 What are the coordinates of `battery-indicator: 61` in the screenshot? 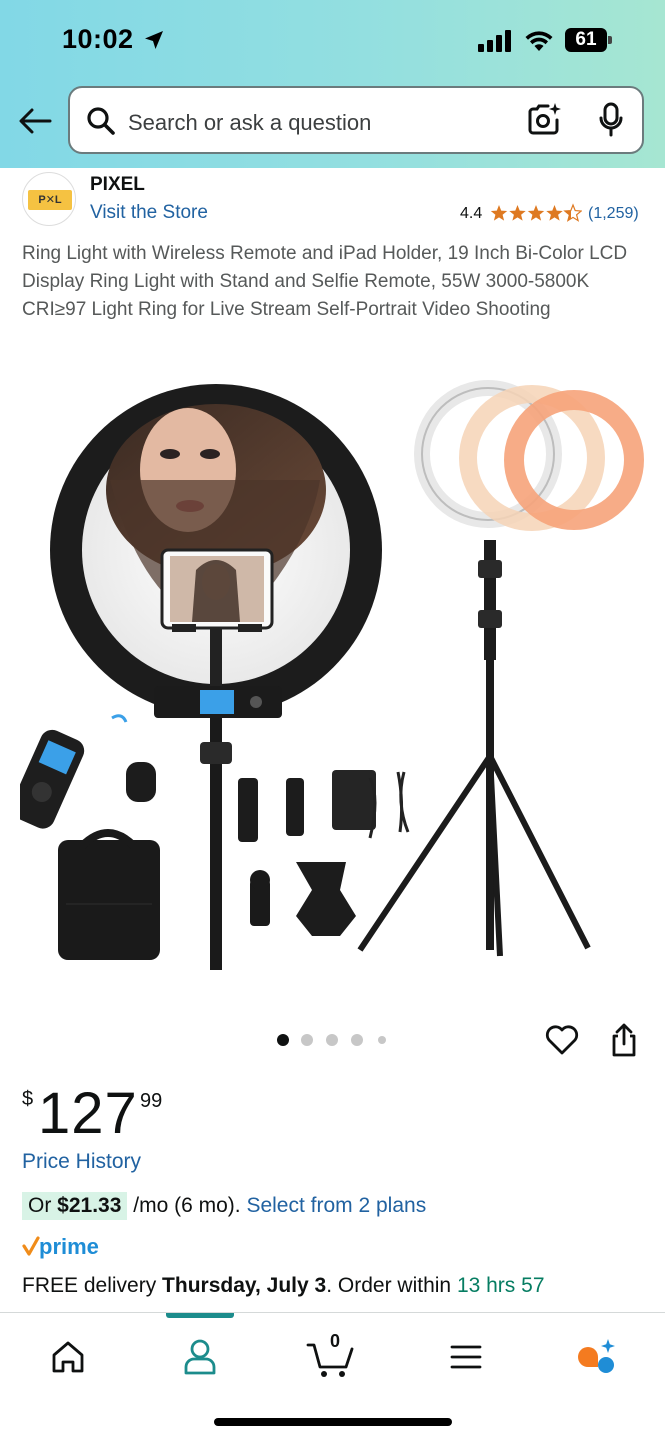 It's located at (589, 40).